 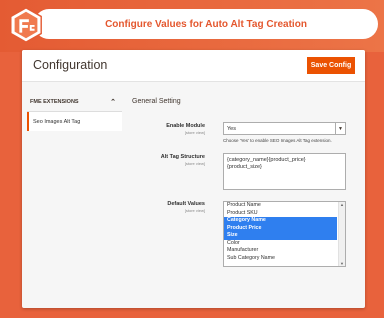 What do you see at coordinates (280, 236) in the screenshot?
I see `option-size: Size` at bounding box center [280, 236].